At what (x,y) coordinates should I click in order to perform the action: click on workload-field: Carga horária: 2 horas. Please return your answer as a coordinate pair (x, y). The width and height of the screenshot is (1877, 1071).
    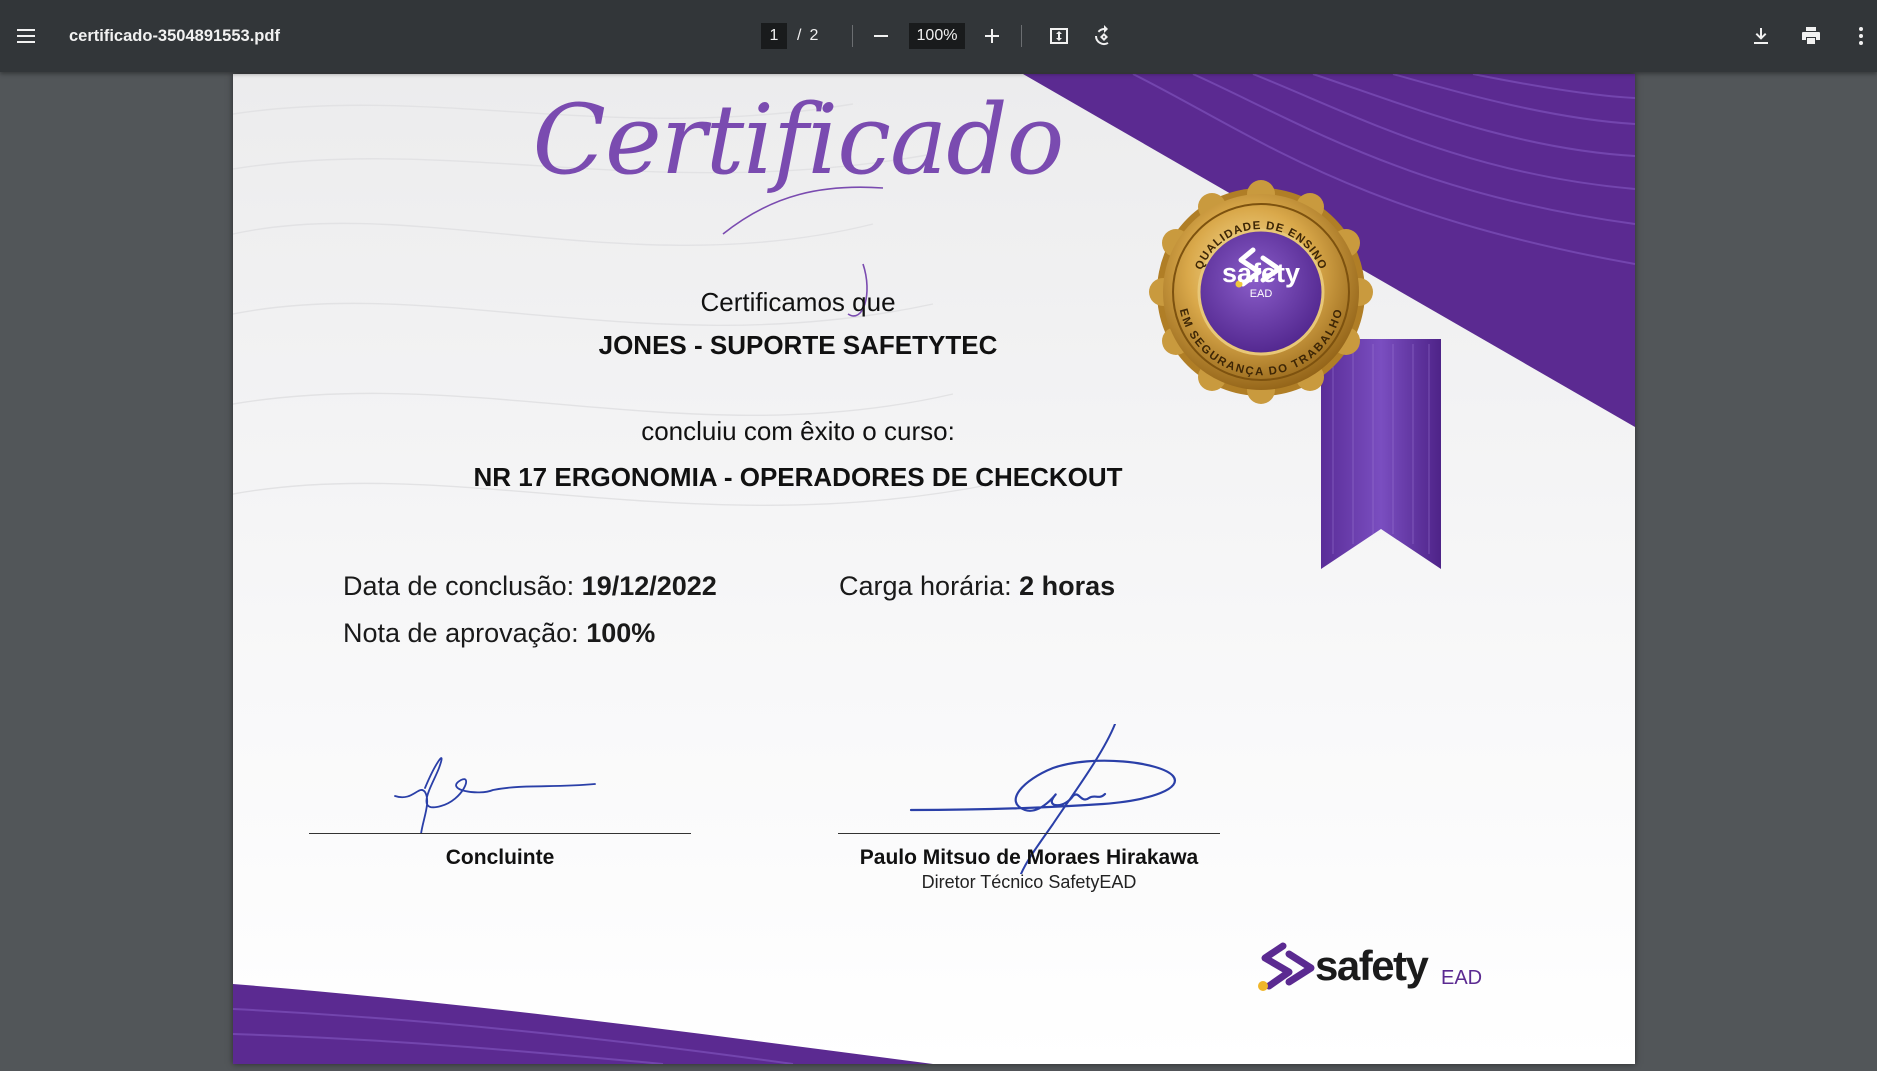
    Looking at the image, I should click on (977, 586).